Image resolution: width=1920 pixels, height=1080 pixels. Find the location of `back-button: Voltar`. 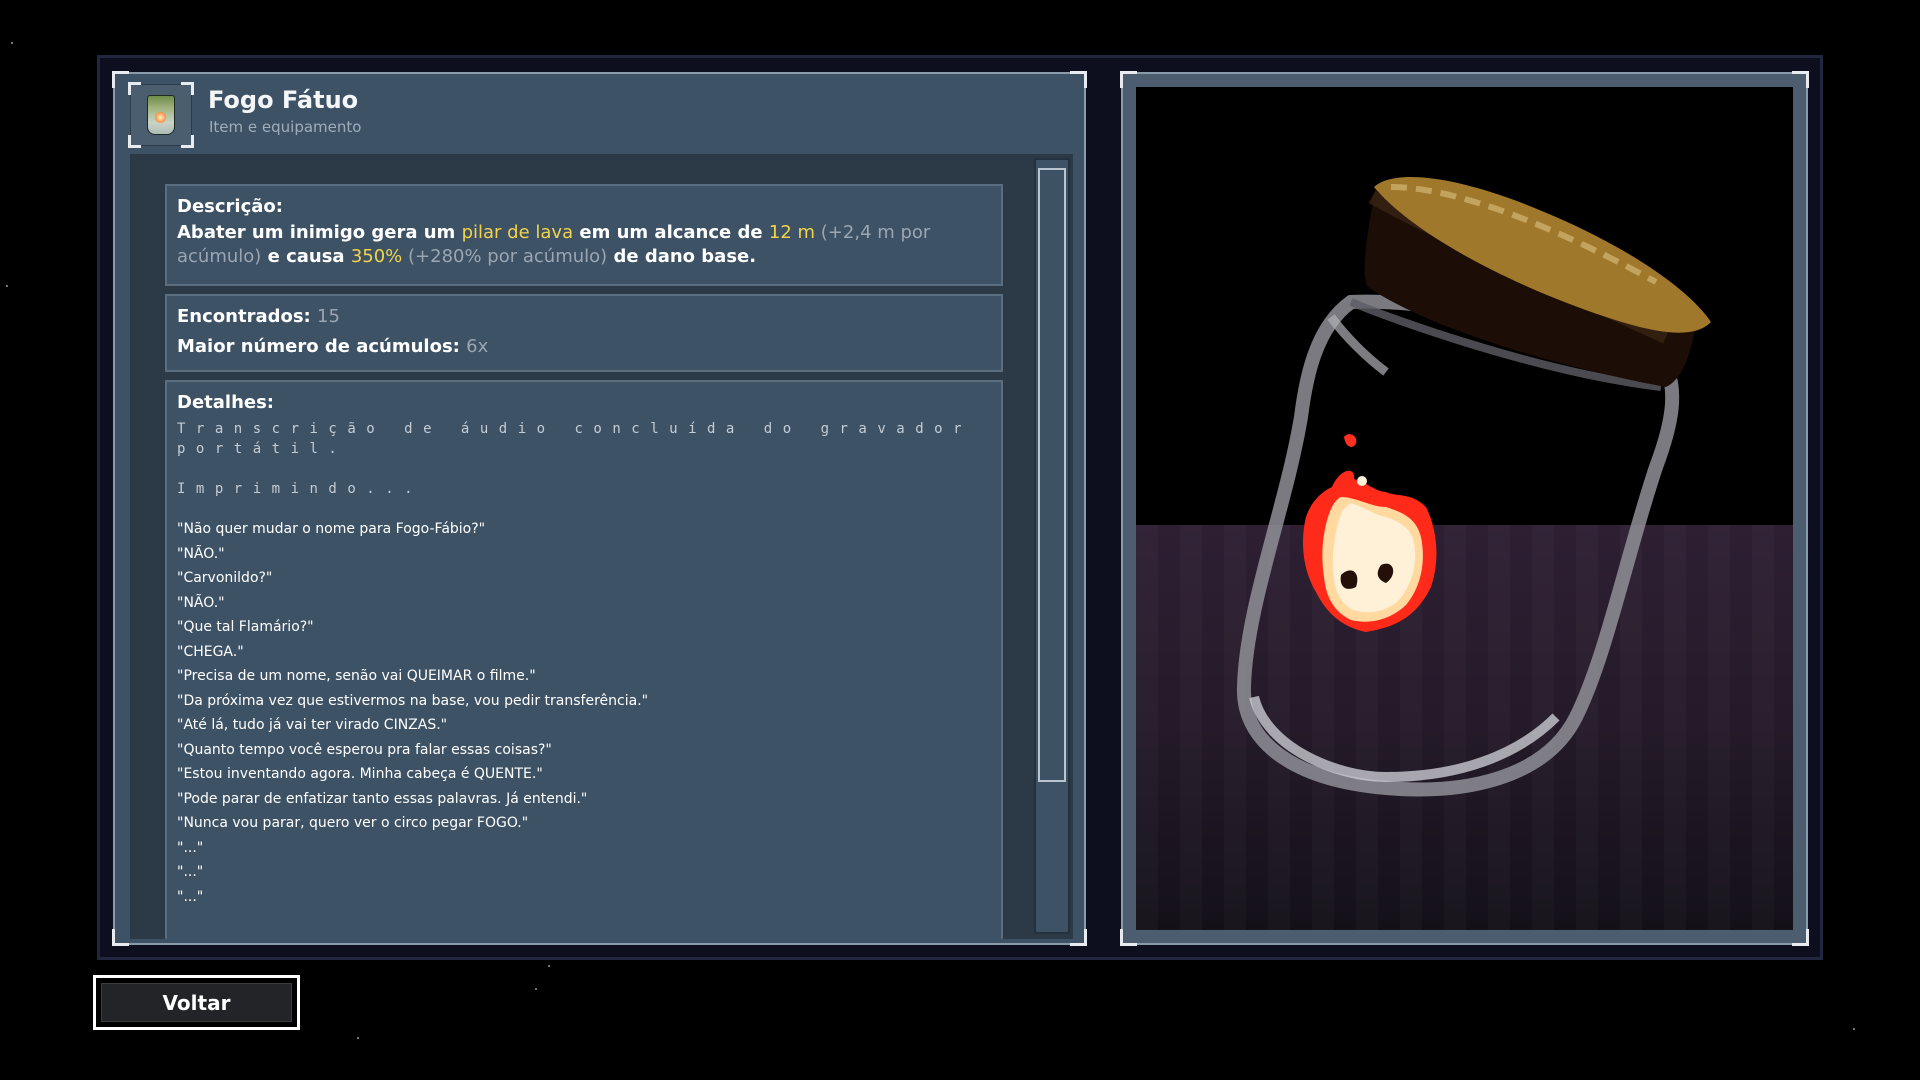

back-button: Voltar is located at coordinates (196, 1002).